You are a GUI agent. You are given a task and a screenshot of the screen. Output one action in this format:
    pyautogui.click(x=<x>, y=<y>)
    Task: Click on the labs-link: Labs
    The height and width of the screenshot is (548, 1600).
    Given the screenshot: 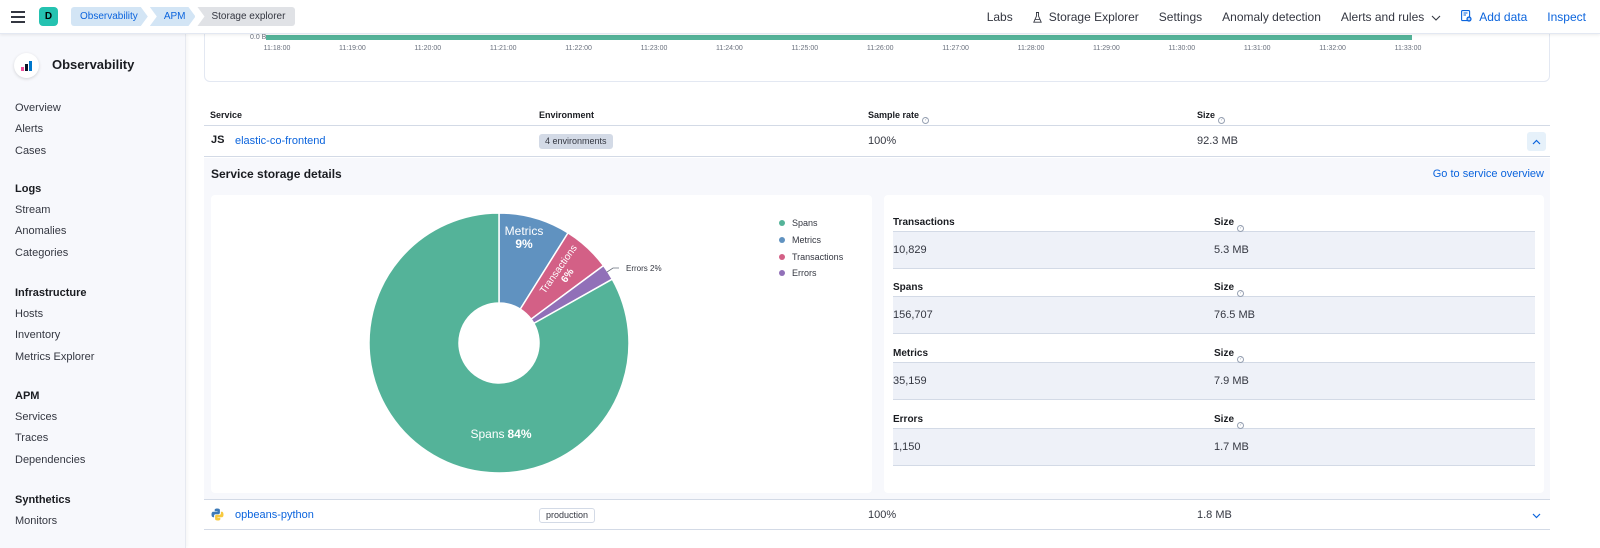 What is the action you would take?
    pyautogui.click(x=1000, y=17)
    